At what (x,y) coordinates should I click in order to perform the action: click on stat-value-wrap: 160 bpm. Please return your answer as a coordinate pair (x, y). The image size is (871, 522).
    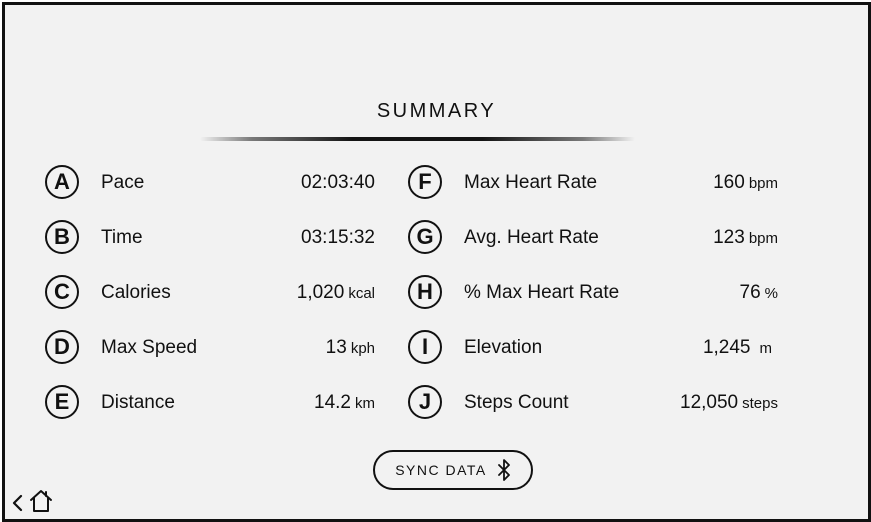
    Looking at the image, I should click on (698, 183).